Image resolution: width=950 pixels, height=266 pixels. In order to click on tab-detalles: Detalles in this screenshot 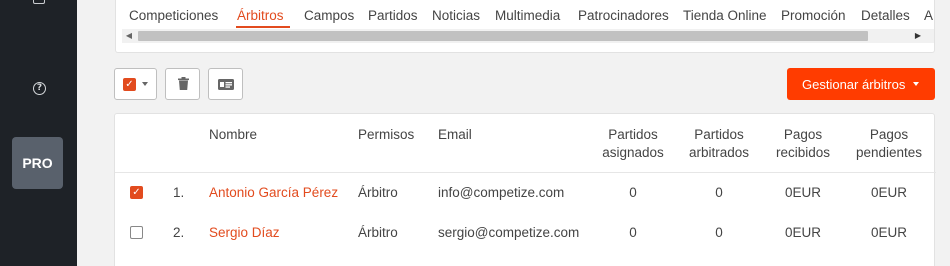, I will do `click(885, 15)`.